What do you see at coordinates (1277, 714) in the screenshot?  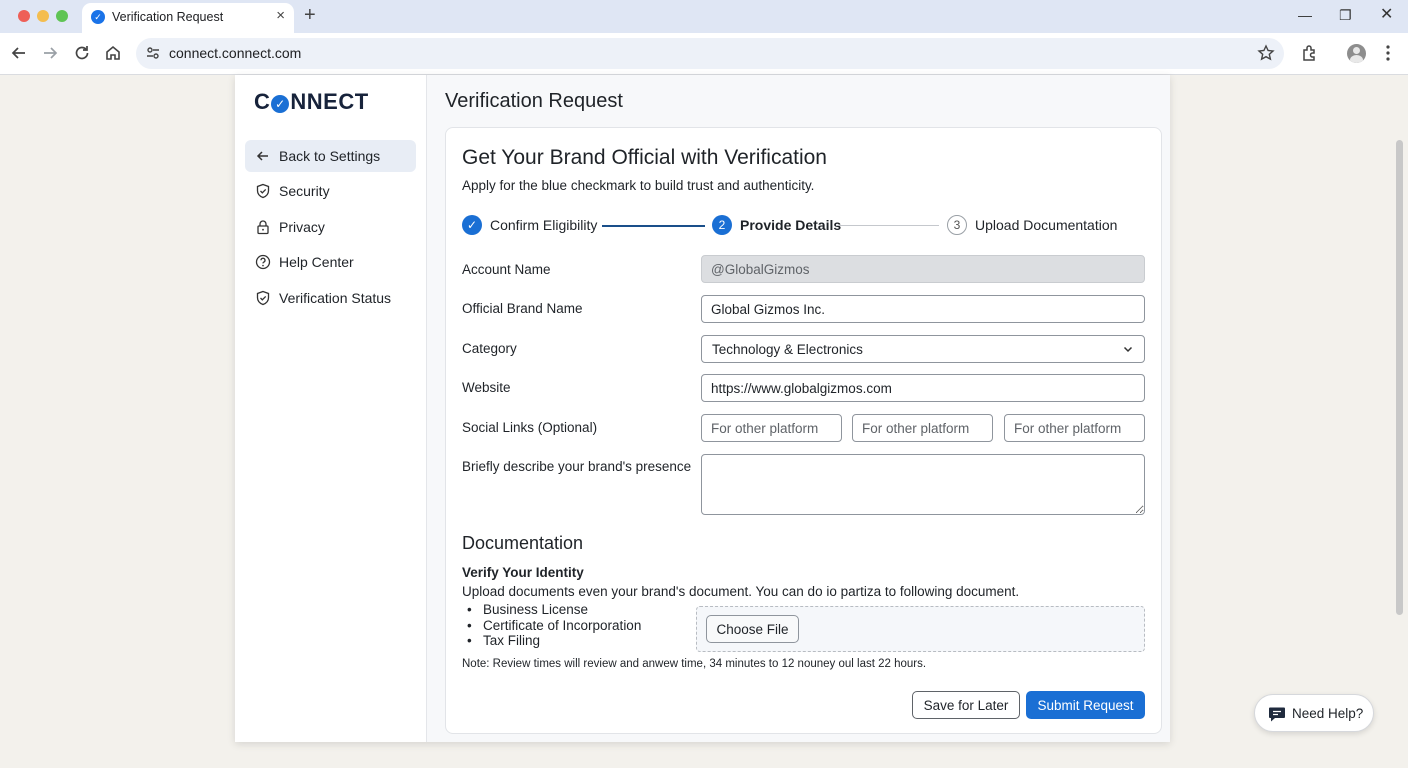 I see `chat-bubble-icon` at bounding box center [1277, 714].